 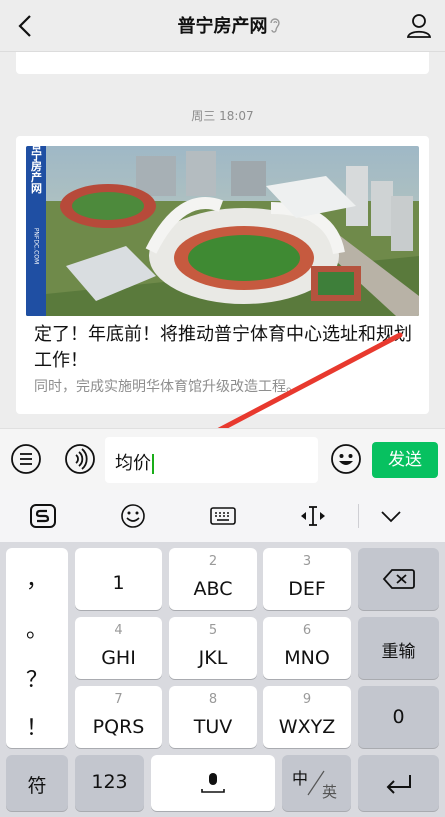 I want to click on send-button: 发送, so click(x=405, y=460).